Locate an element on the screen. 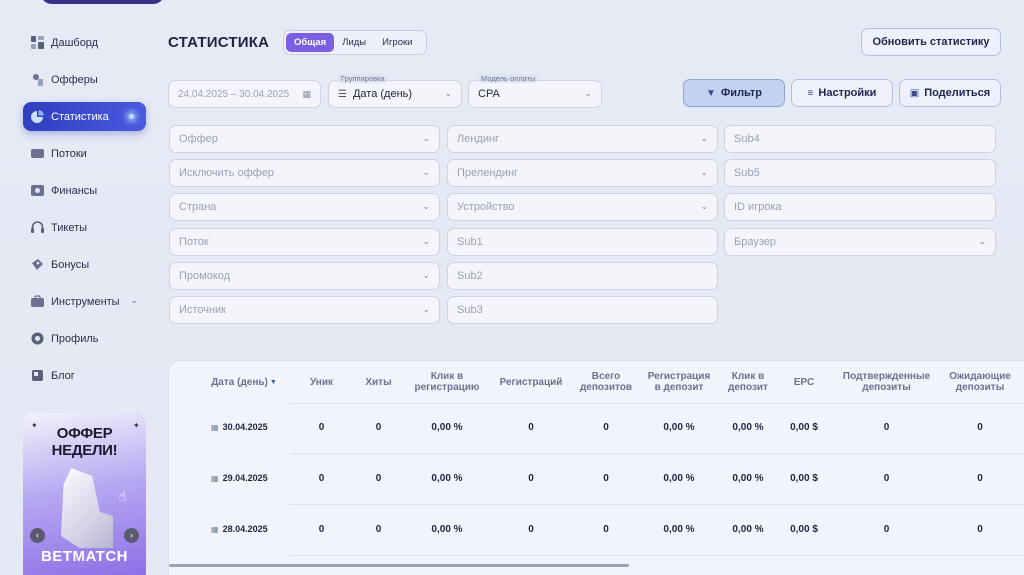 The image size is (1024, 575). sidebar-item-tickets: Тикеты is located at coordinates (84, 227).